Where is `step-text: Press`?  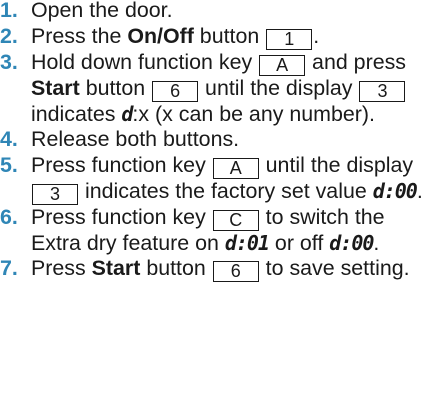 step-text: Press is located at coordinates (61, 268).